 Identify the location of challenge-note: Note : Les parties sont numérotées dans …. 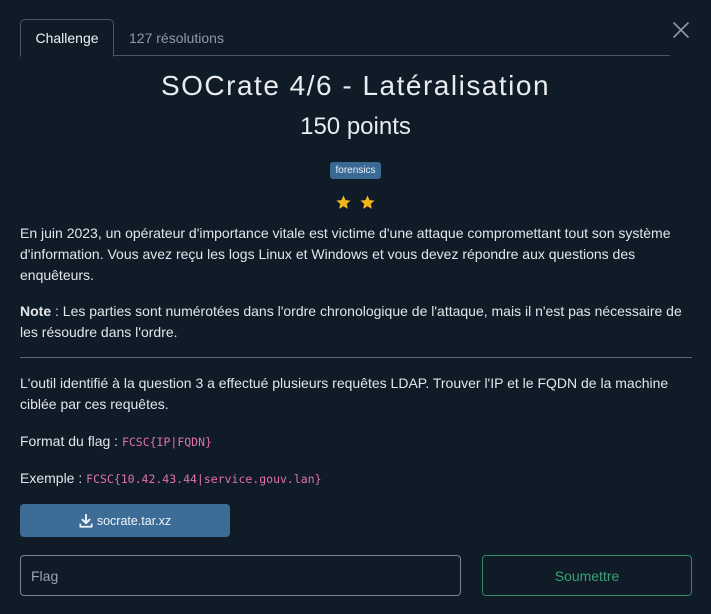
(356, 322).